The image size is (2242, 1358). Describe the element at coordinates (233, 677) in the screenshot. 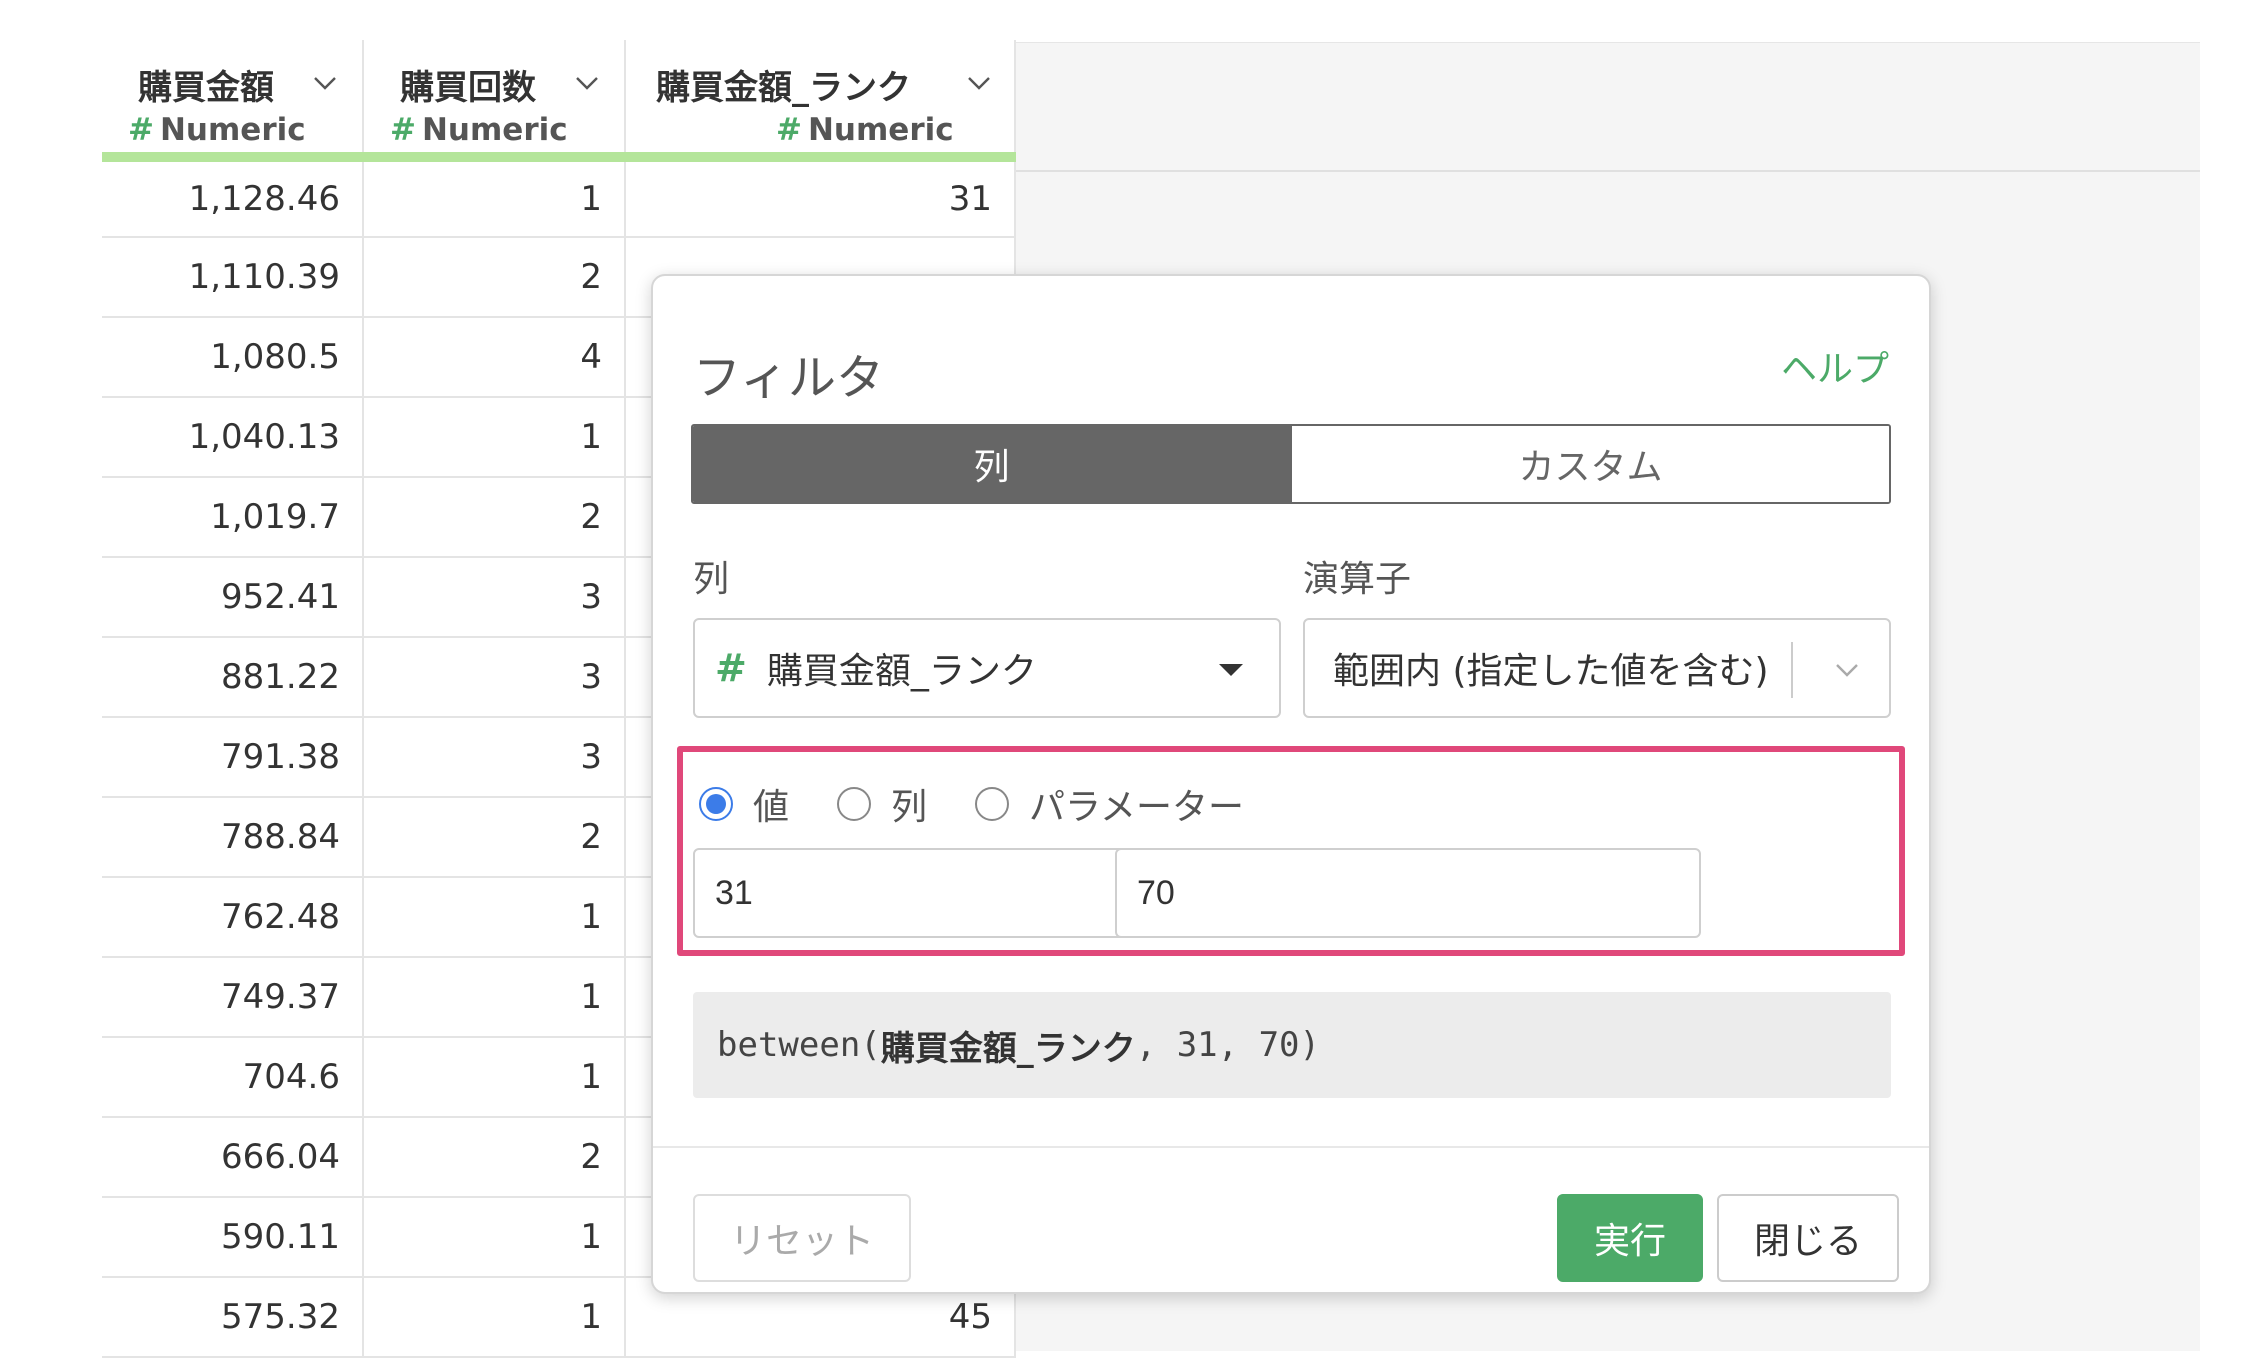

I see `table-cell: 881.22` at that location.